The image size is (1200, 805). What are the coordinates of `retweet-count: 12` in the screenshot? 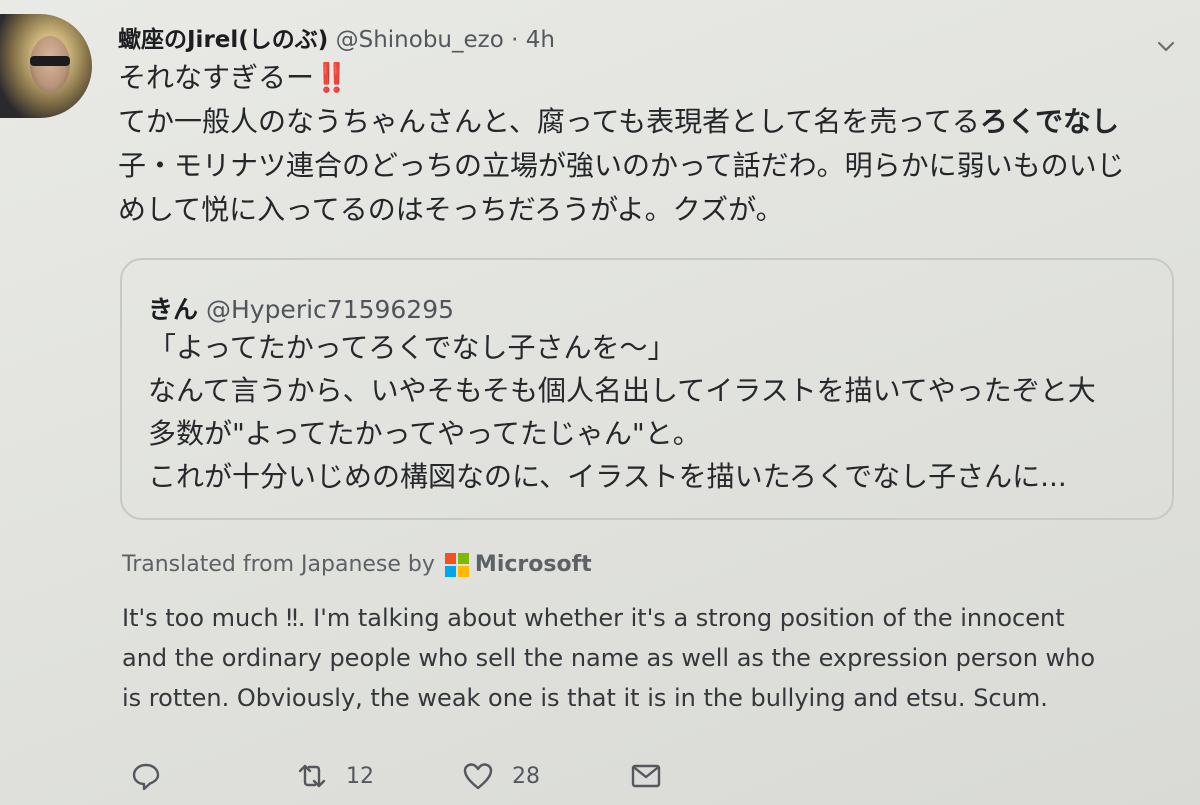 It's located at (360, 776).